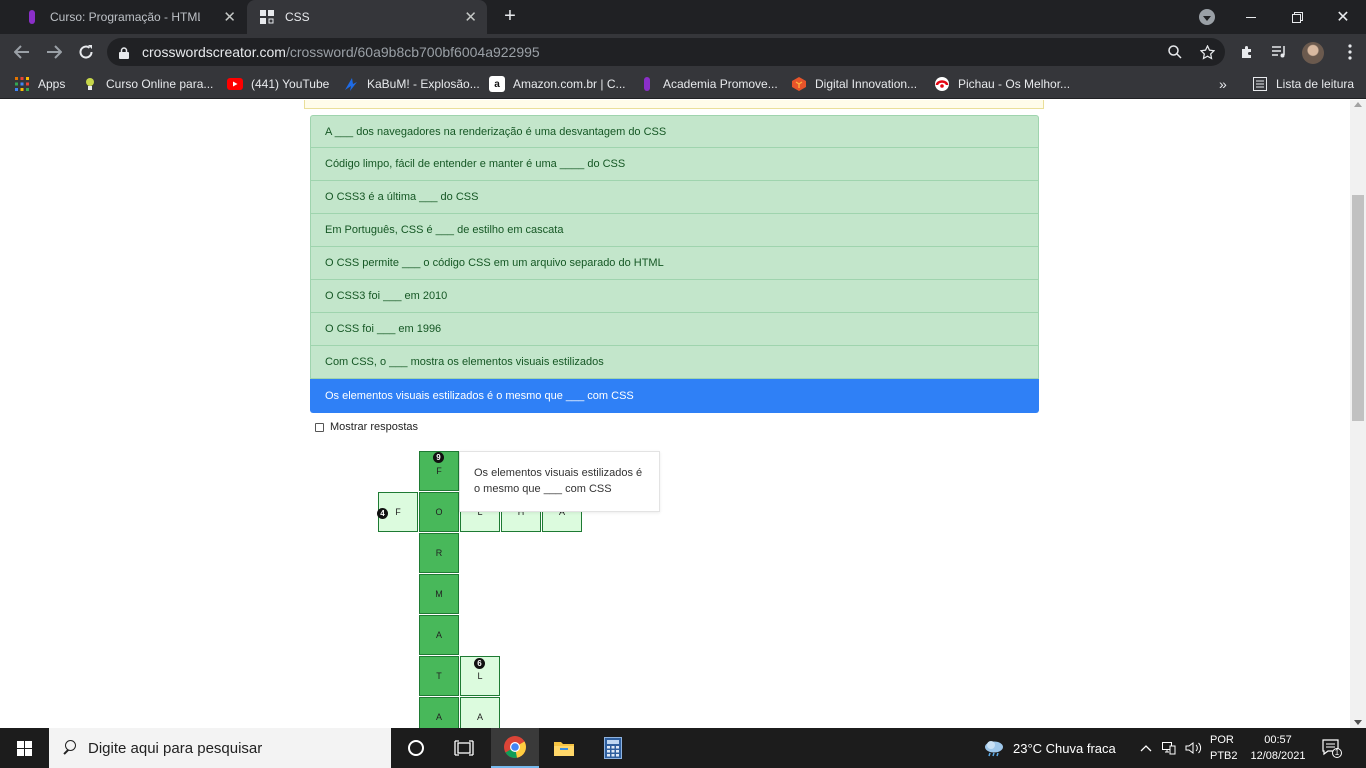 The width and height of the screenshot is (1366, 768). What do you see at coordinates (438, 457) in the screenshot?
I see `clue-number-badge: 9` at bounding box center [438, 457].